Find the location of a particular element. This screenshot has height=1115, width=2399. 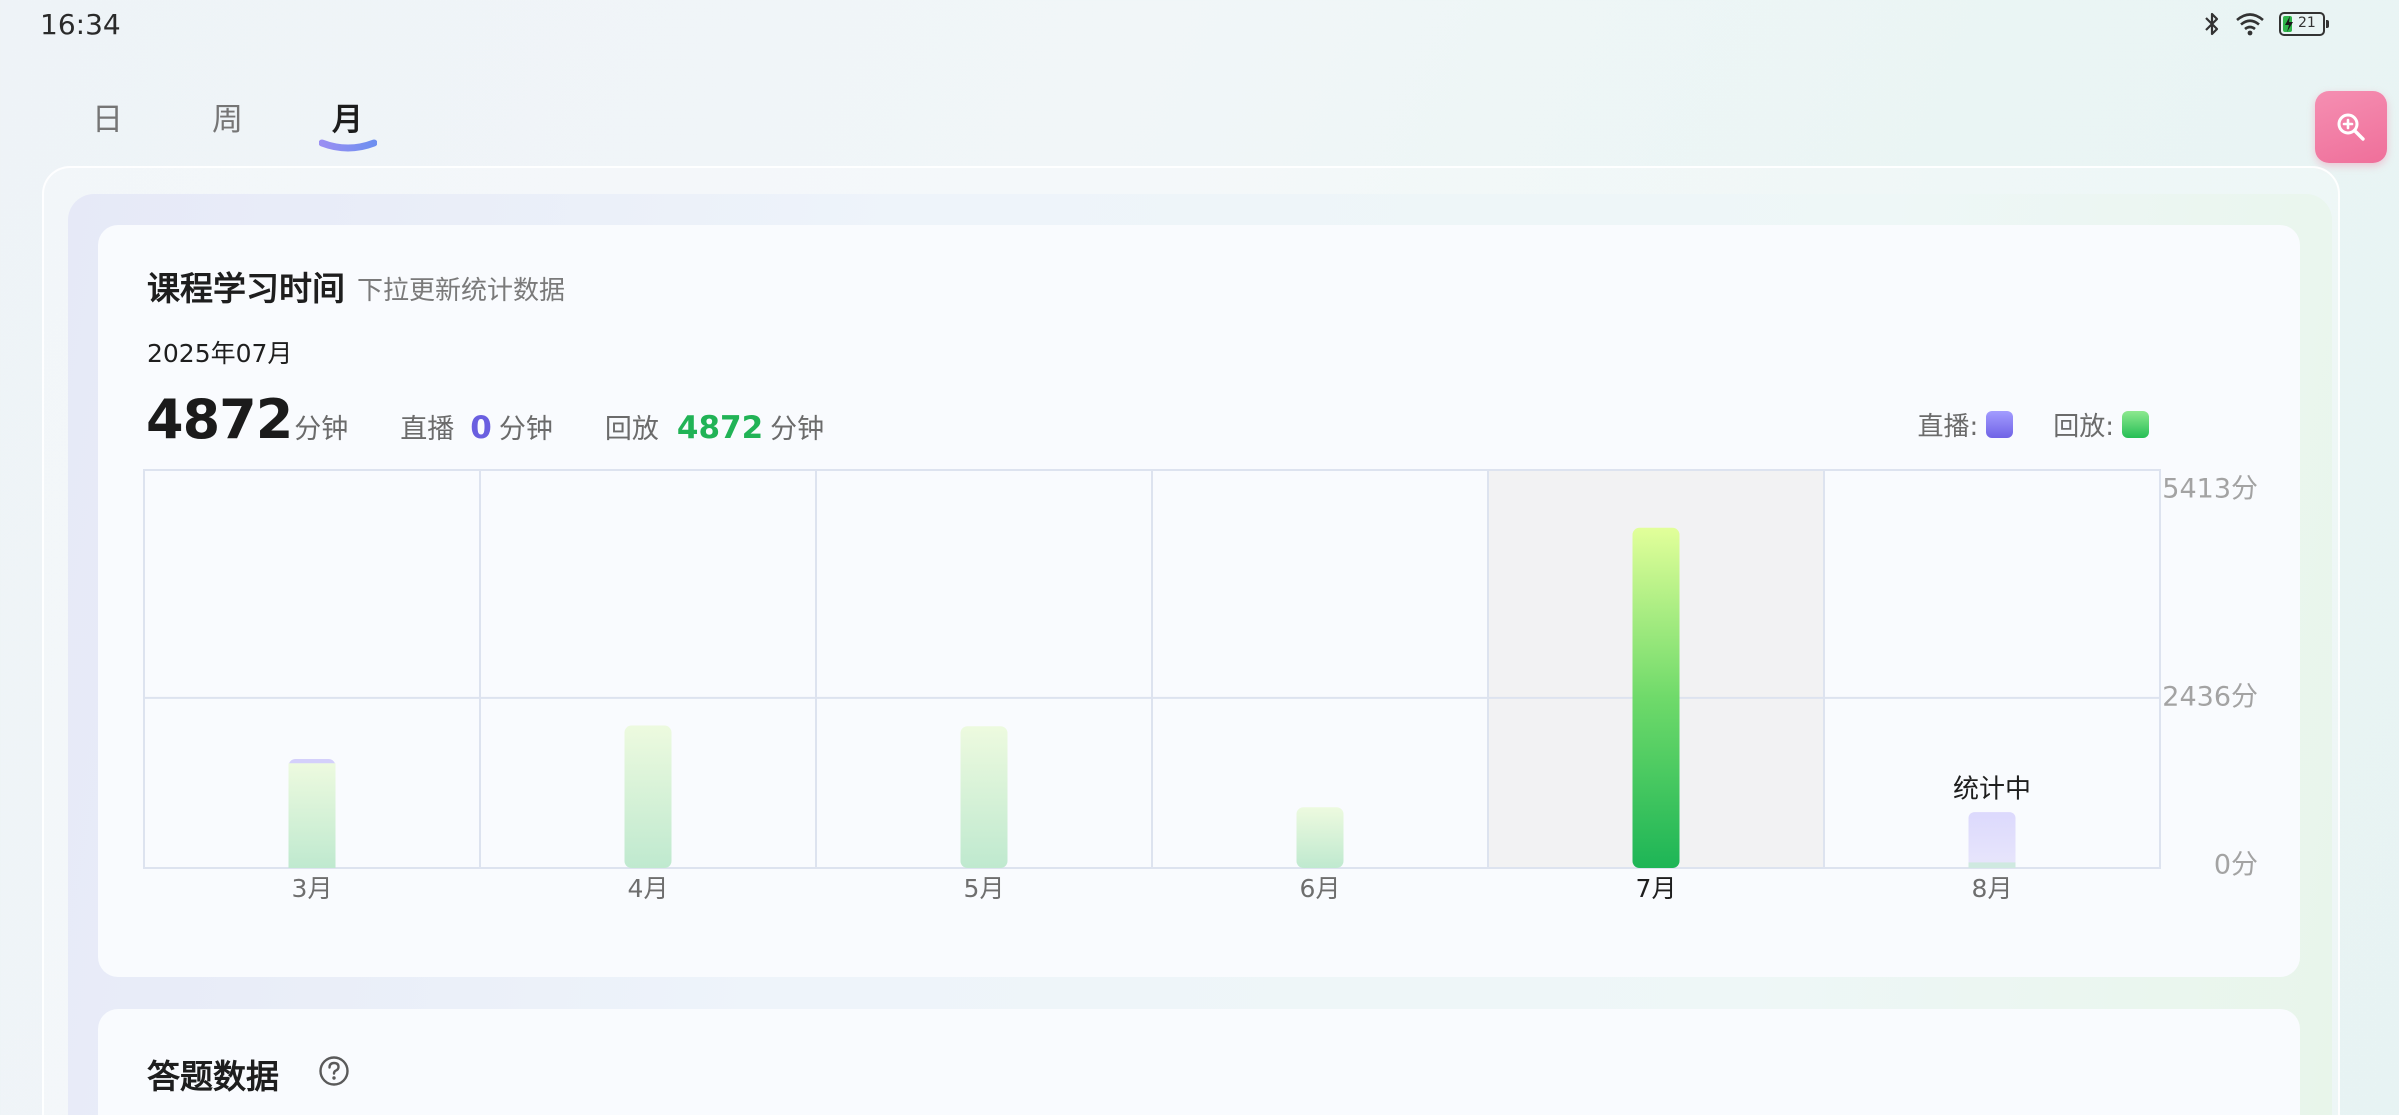

x-tick-label: 7月 is located at coordinates (1656, 888).